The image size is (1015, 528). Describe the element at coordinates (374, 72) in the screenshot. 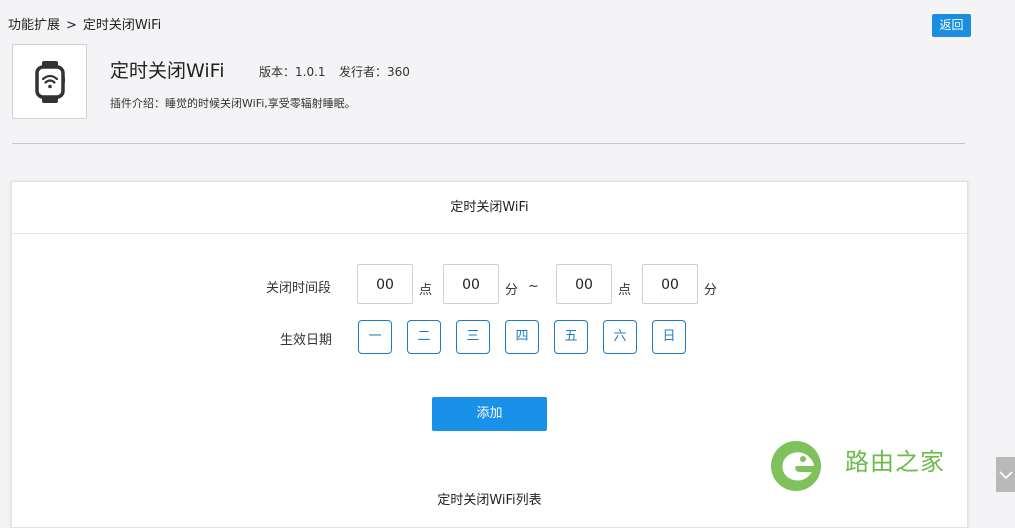

I see `plugin-publisher: 发行者：360` at that location.